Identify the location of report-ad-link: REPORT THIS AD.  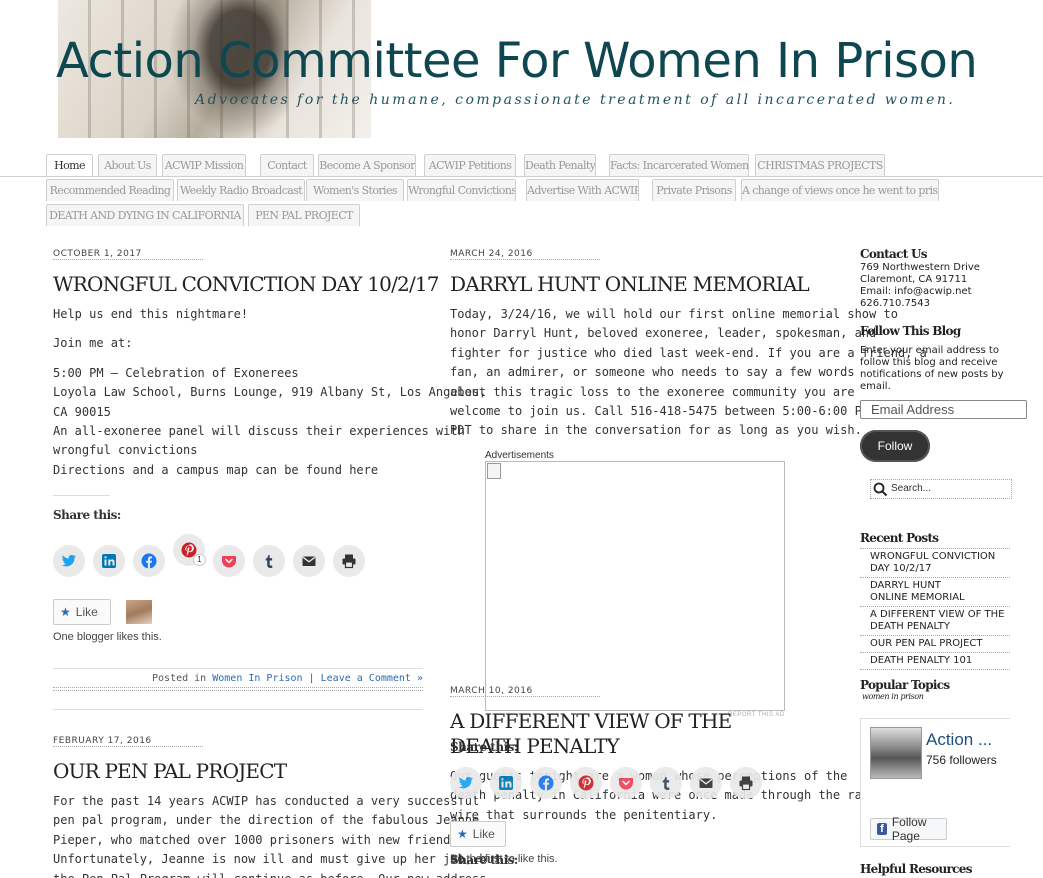
(756, 715).